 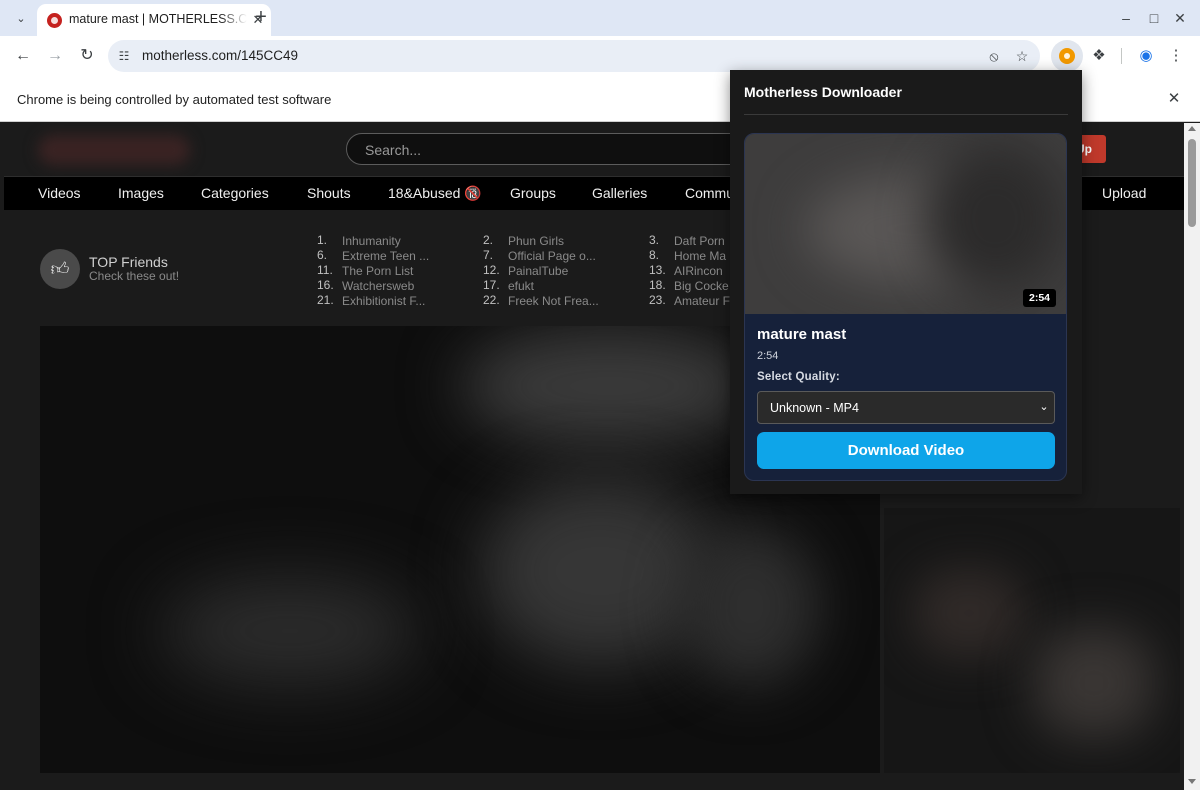 I want to click on friend-rank: 8., so click(x=654, y=255).